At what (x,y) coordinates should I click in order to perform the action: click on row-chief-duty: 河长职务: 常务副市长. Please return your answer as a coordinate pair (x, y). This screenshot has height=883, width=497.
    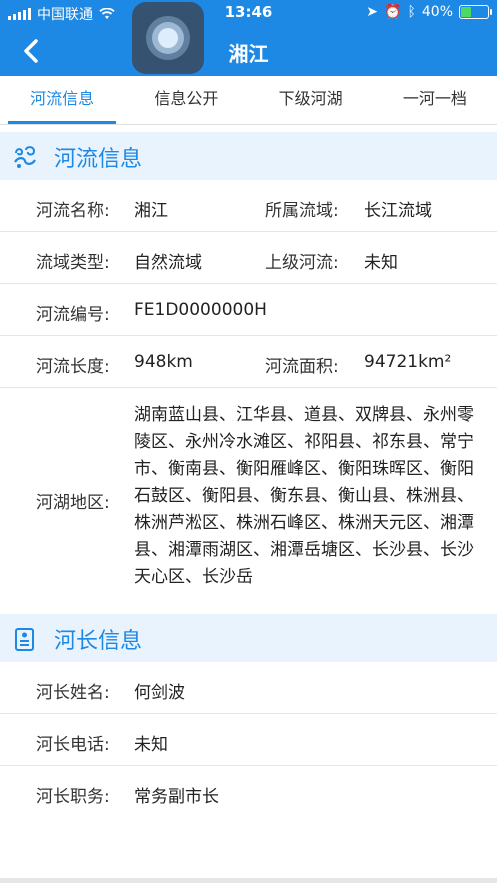
    Looking at the image, I should click on (248, 791).